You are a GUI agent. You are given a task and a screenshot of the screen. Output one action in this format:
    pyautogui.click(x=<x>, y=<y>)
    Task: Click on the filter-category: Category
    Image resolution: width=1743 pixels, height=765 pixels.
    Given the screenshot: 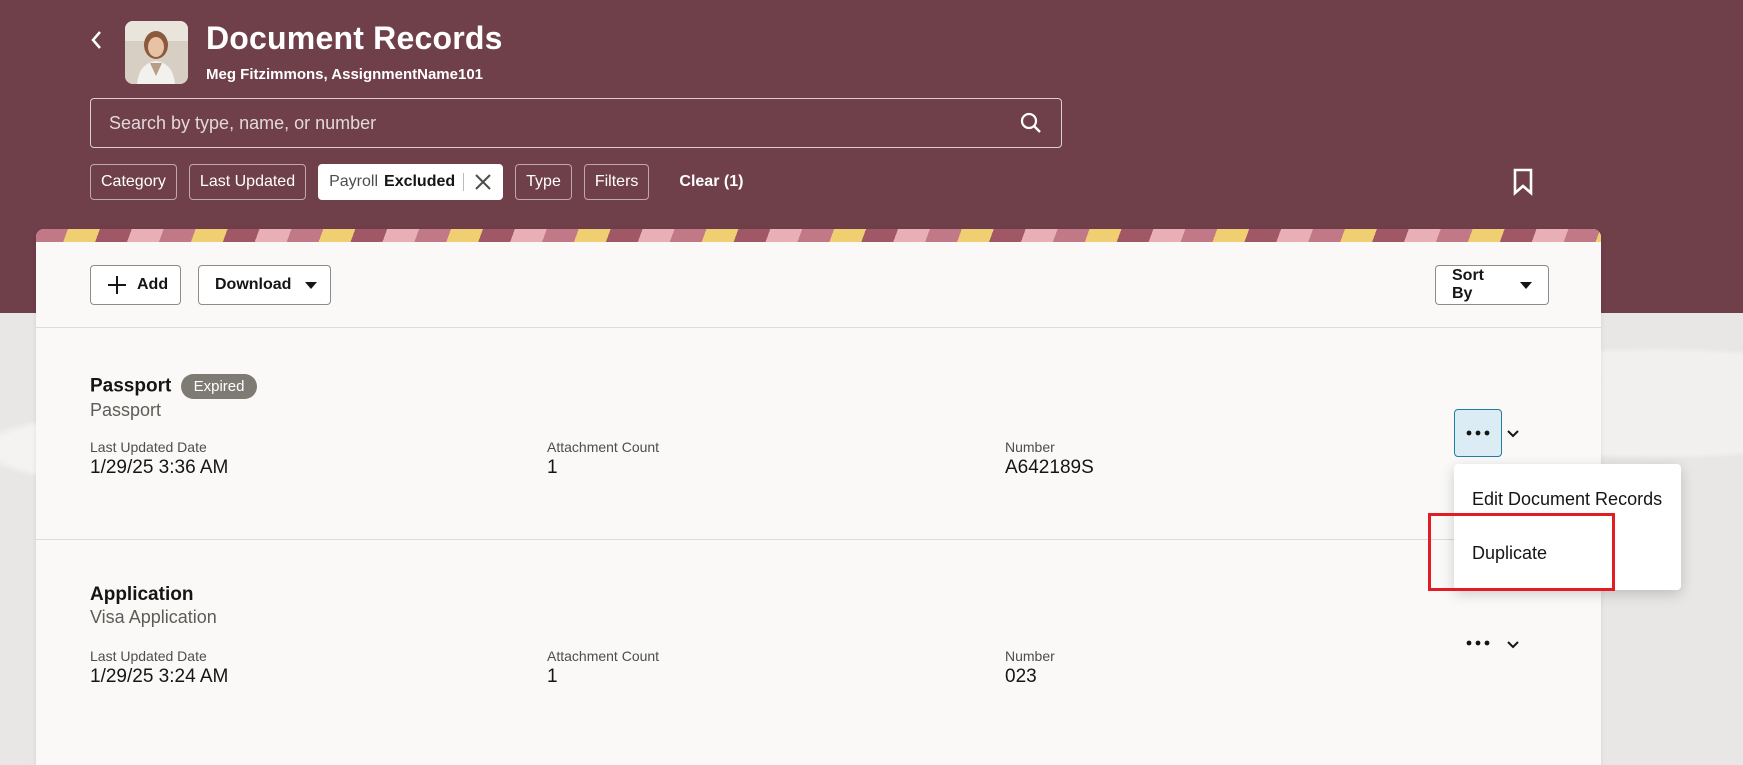 What is the action you would take?
    pyautogui.click(x=133, y=182)
    